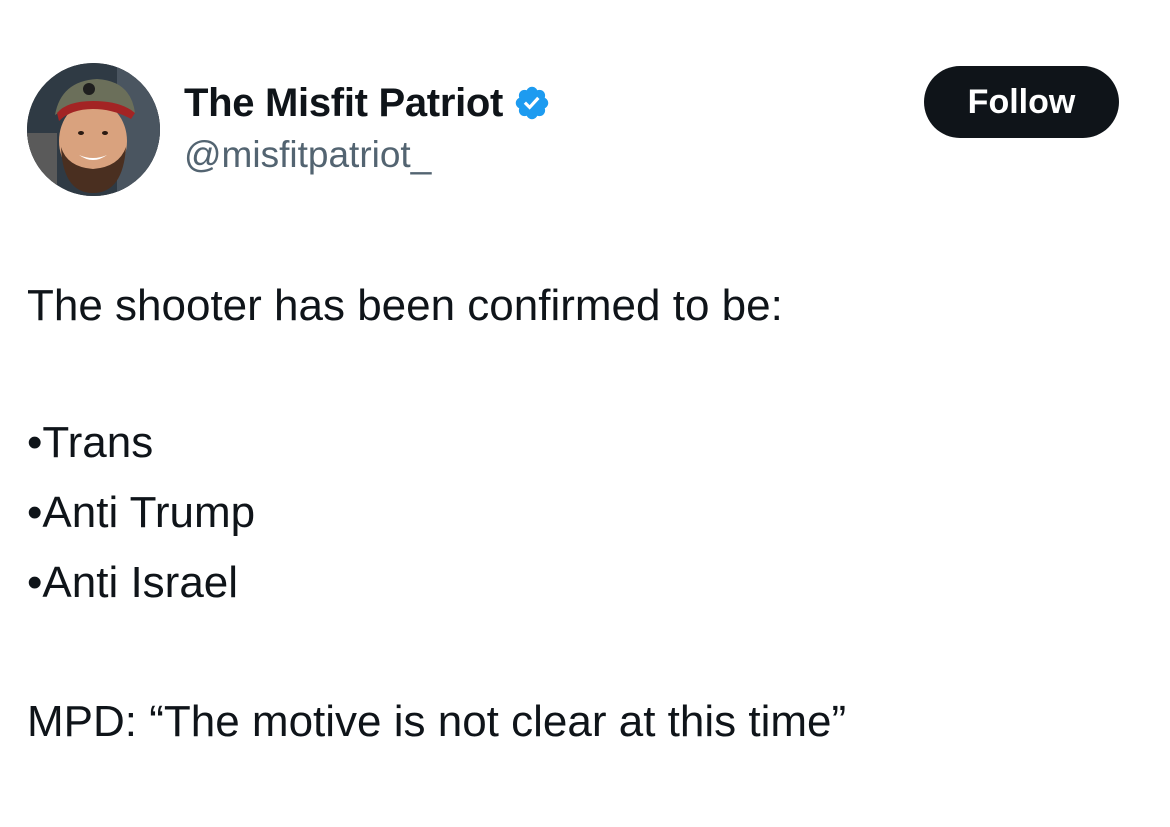 This screenshot has width=1170, height=827. I want to click on display-name: The Misfit Patriot, so click(343, 103).